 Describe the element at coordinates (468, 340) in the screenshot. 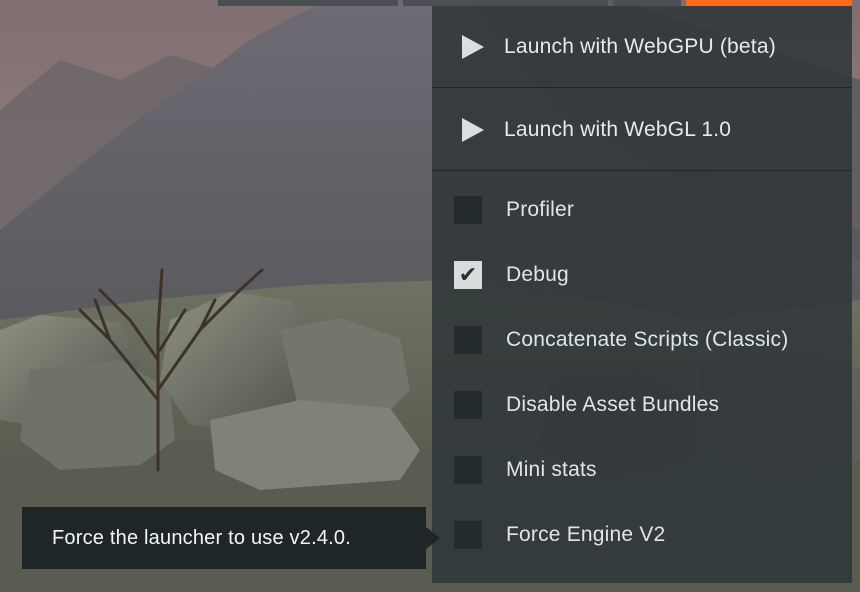

I see `concatenate-scripts-checkbox` at that location.